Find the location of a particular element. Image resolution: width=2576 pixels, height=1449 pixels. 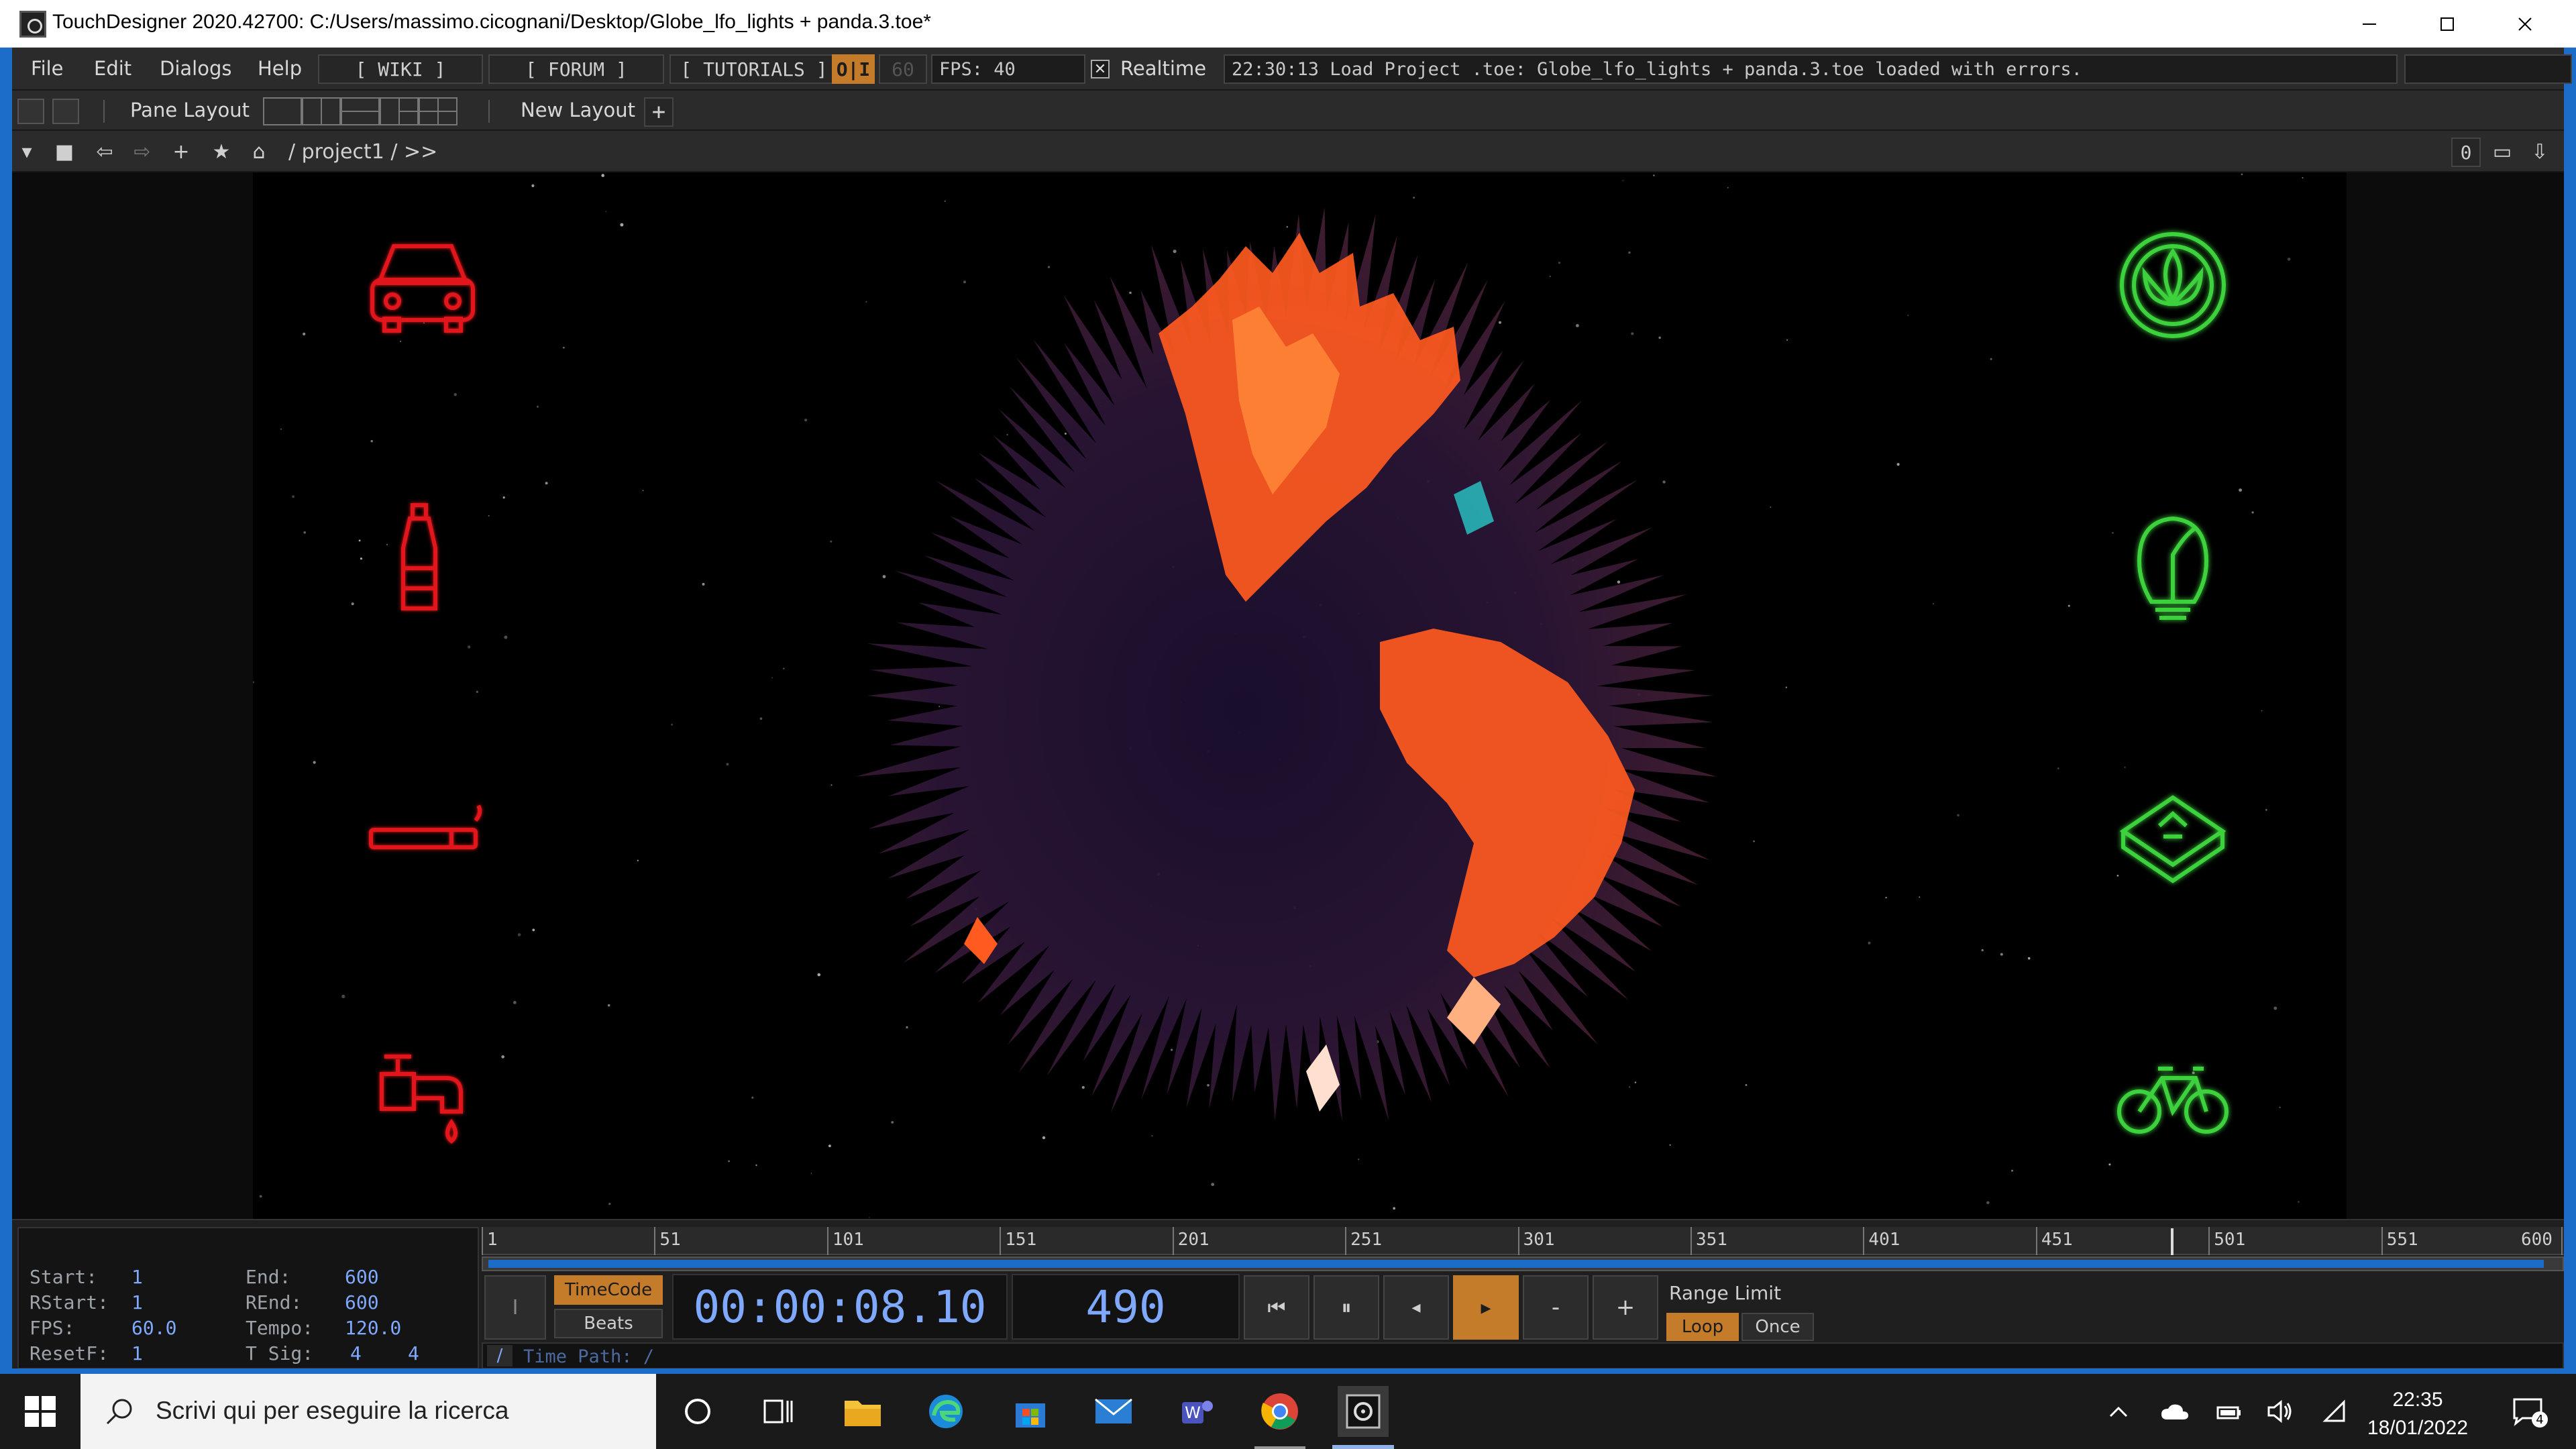

store-button is located at coordinates (1030, 1411).